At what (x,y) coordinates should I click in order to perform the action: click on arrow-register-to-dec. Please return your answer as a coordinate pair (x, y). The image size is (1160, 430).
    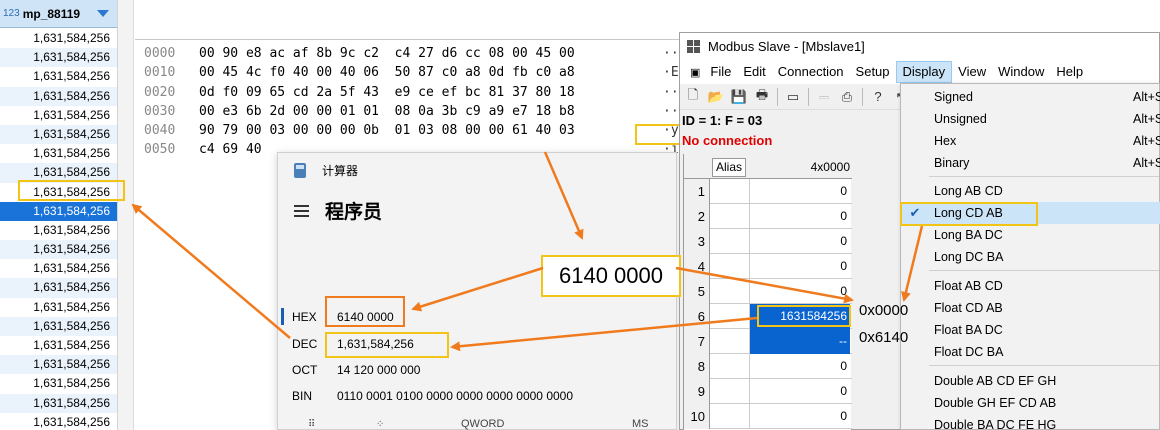
    Looking at the image, I should click on (604, 334).